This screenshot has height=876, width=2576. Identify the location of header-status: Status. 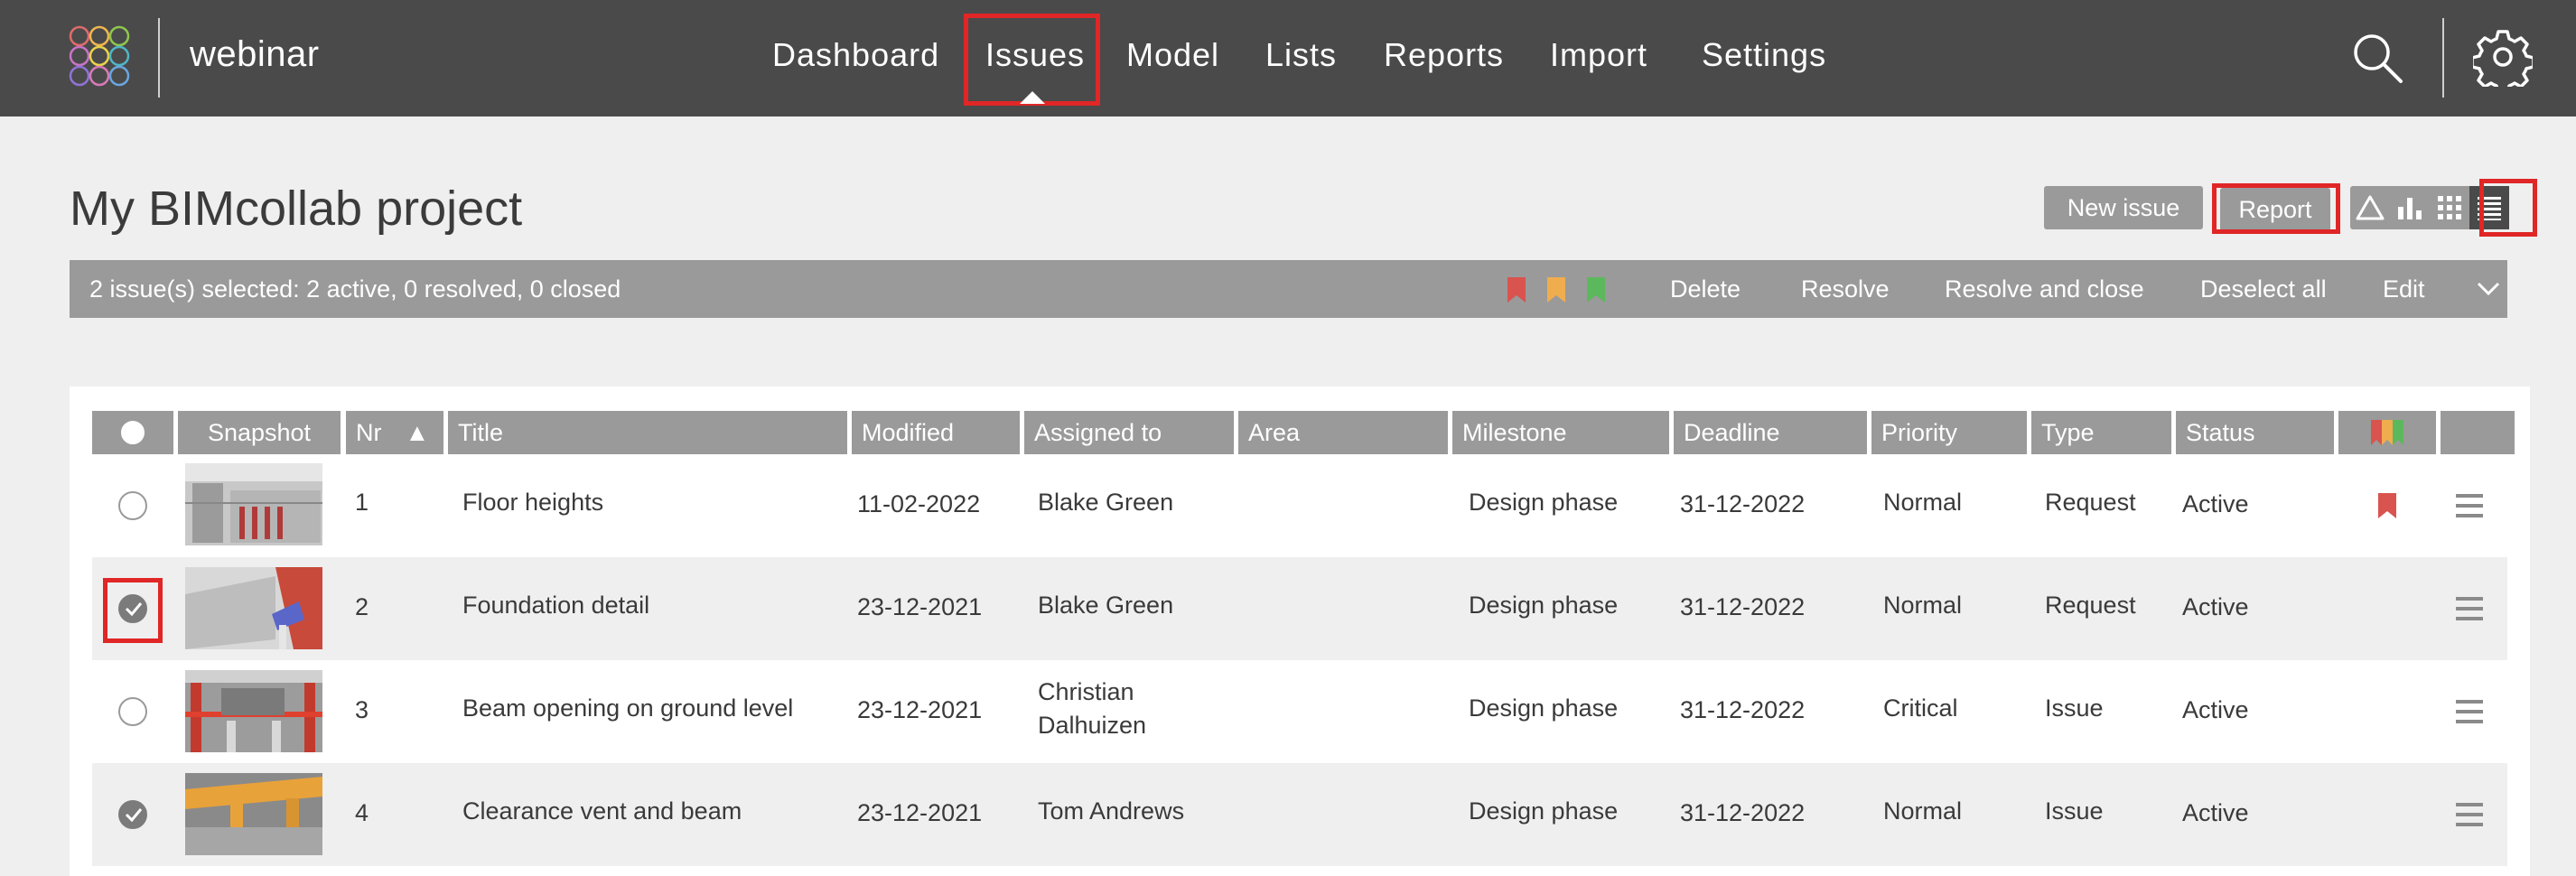
(2255, 432).